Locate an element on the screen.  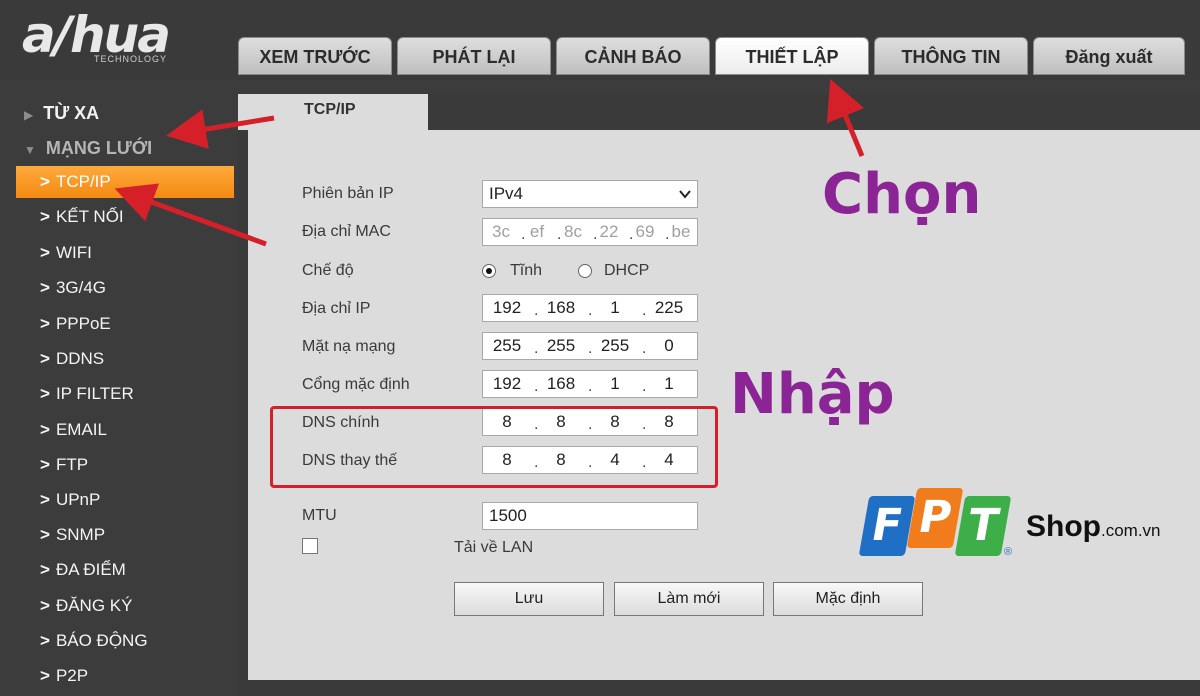
fpt-letter-f: F is located at coordinates (887, 526).